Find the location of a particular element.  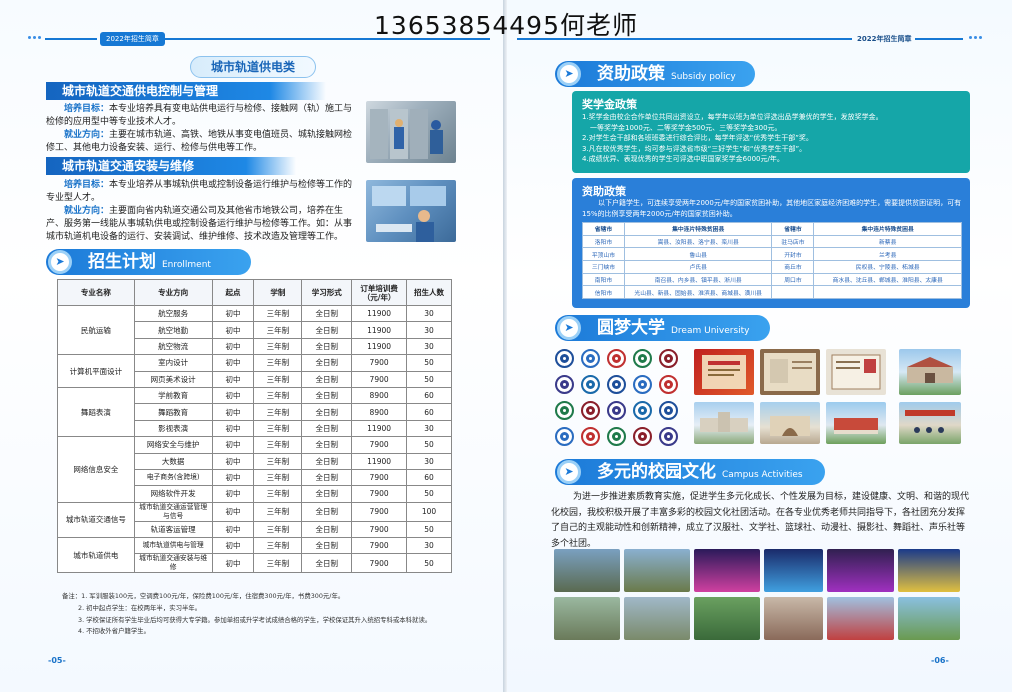

table-cell: 60 is located at coordinates (429, 477).